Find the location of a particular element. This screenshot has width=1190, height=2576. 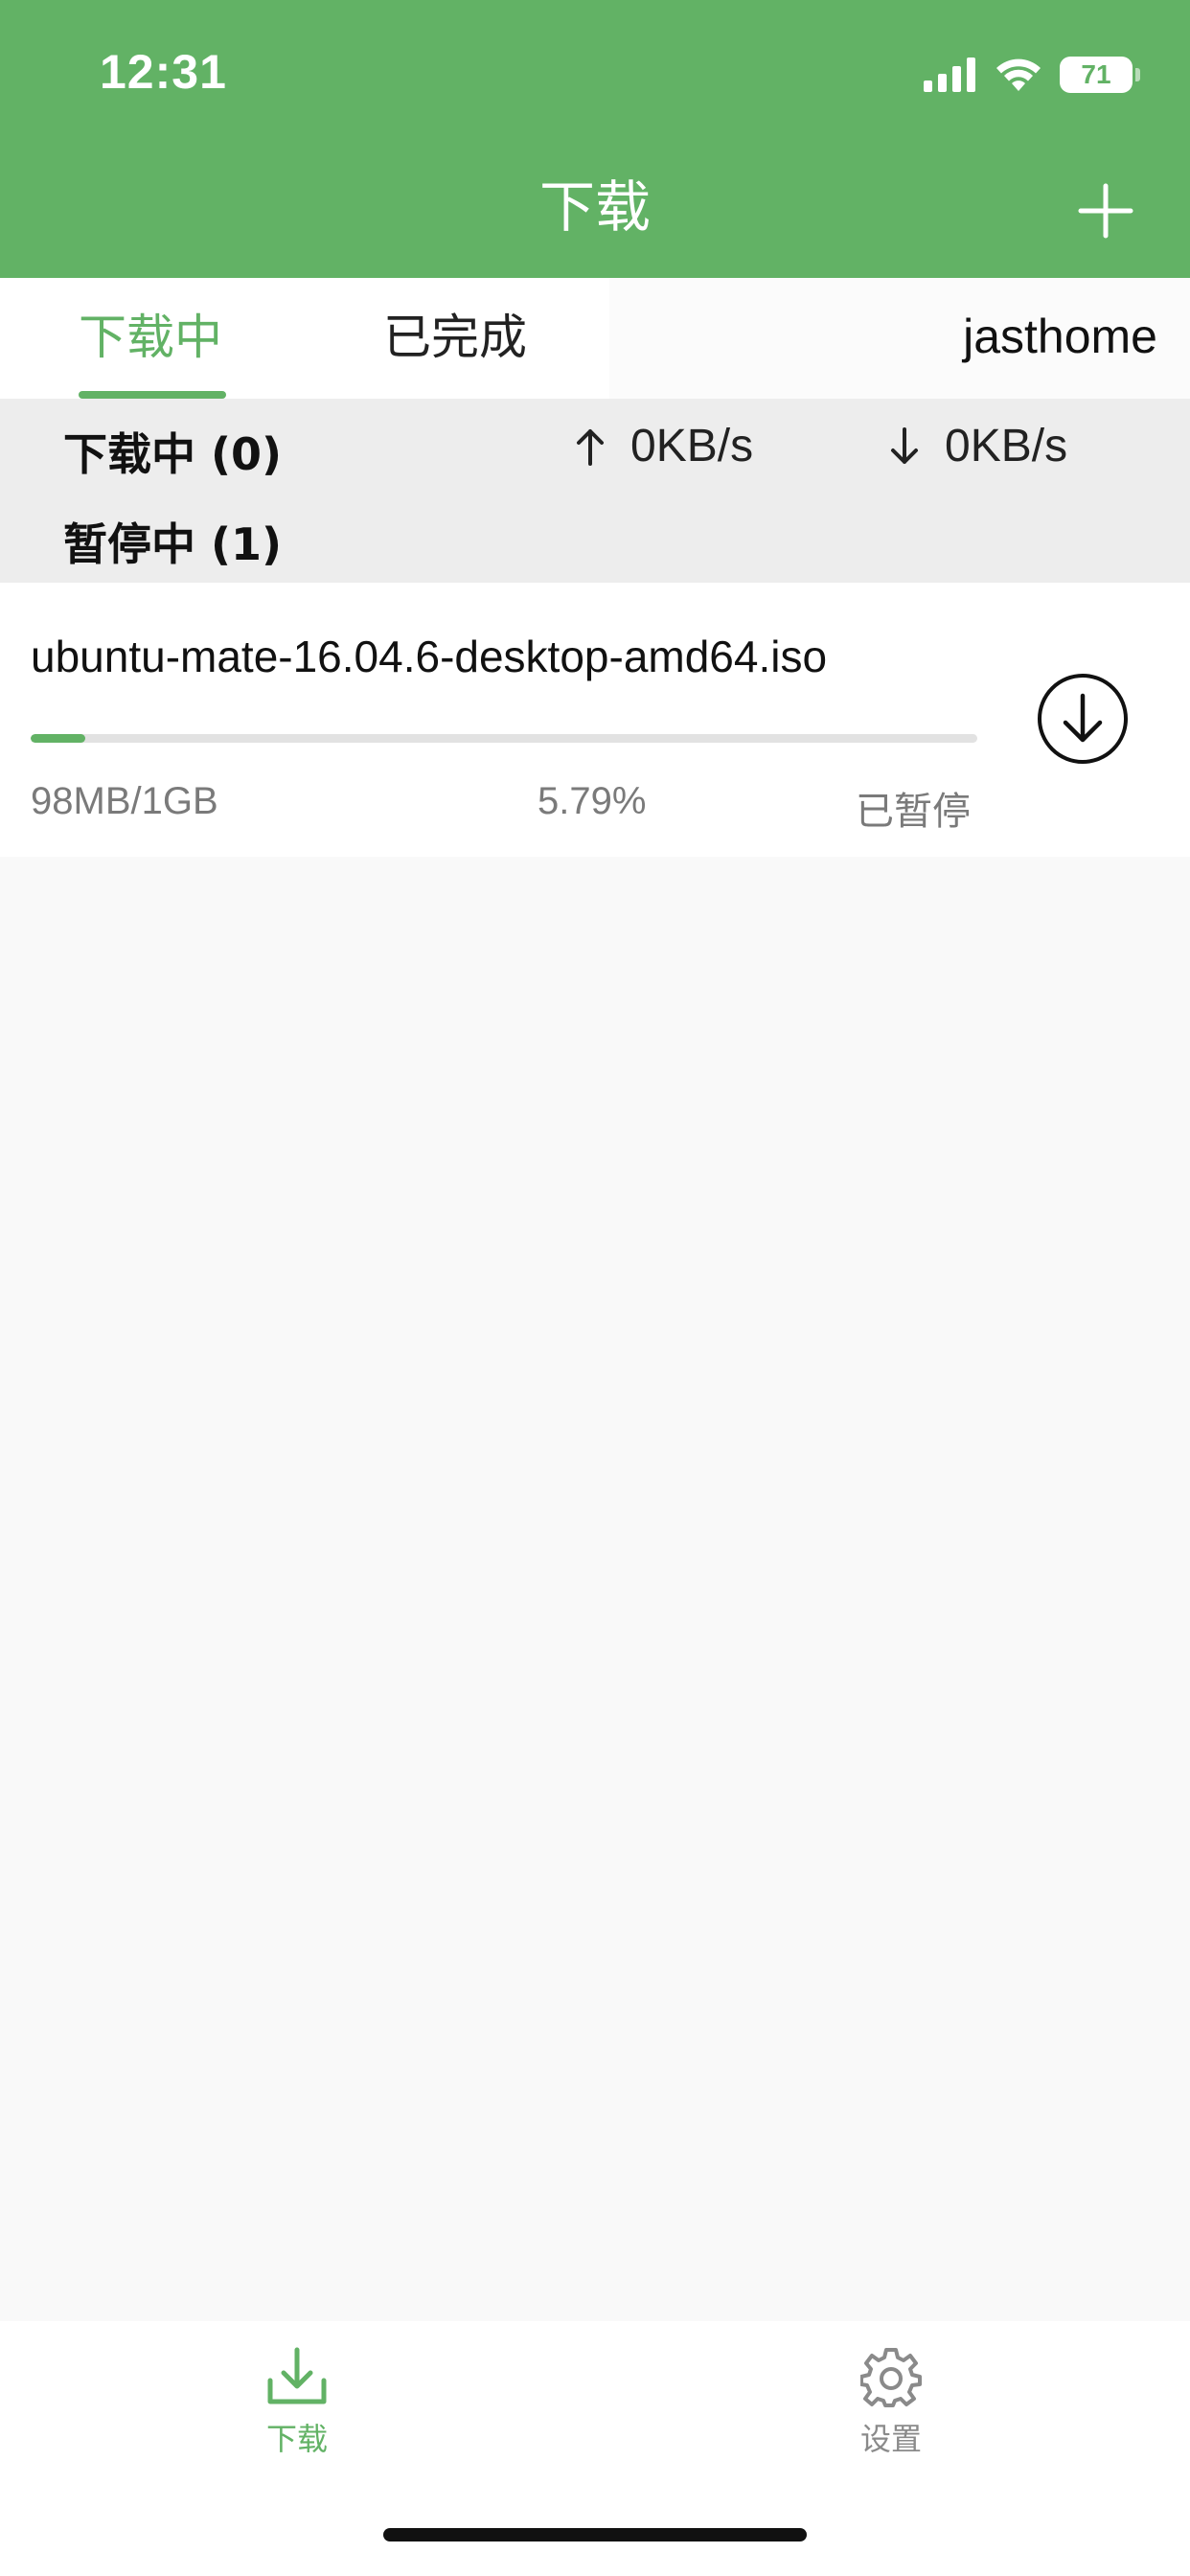

active-tab-indicator is located at coordinates (152, 395).